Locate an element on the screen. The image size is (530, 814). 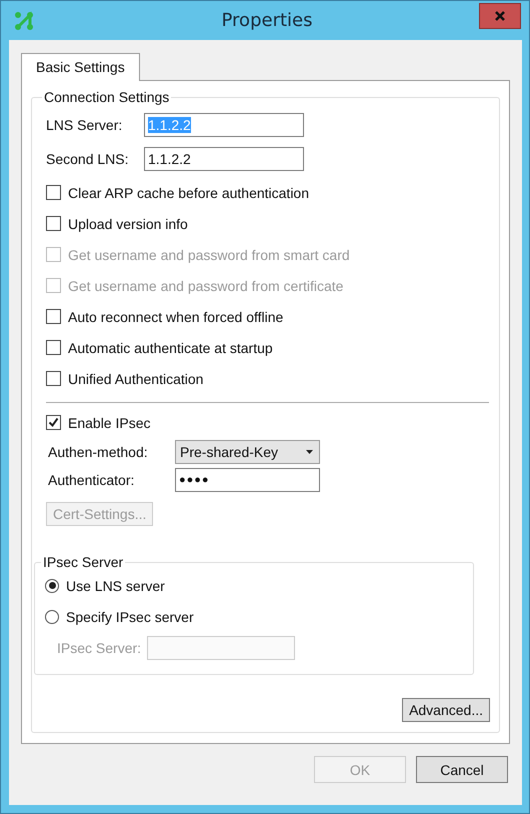
group-title: Connection Settings is located at coordinates (106, 97).